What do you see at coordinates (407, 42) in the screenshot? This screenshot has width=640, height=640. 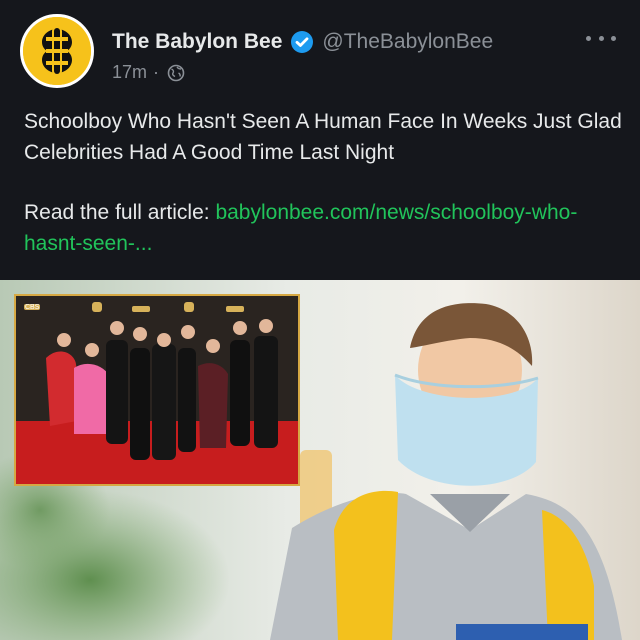 I see `author-handle: @TheBabylonBee` at bounding box center [407, 42].